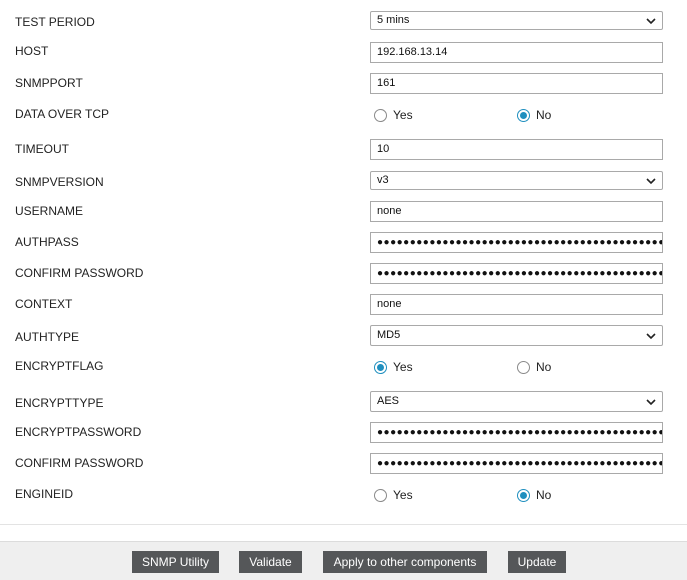  I want to click on encryptflag-label: ENCRYPTFLAG, so click(59, 366).